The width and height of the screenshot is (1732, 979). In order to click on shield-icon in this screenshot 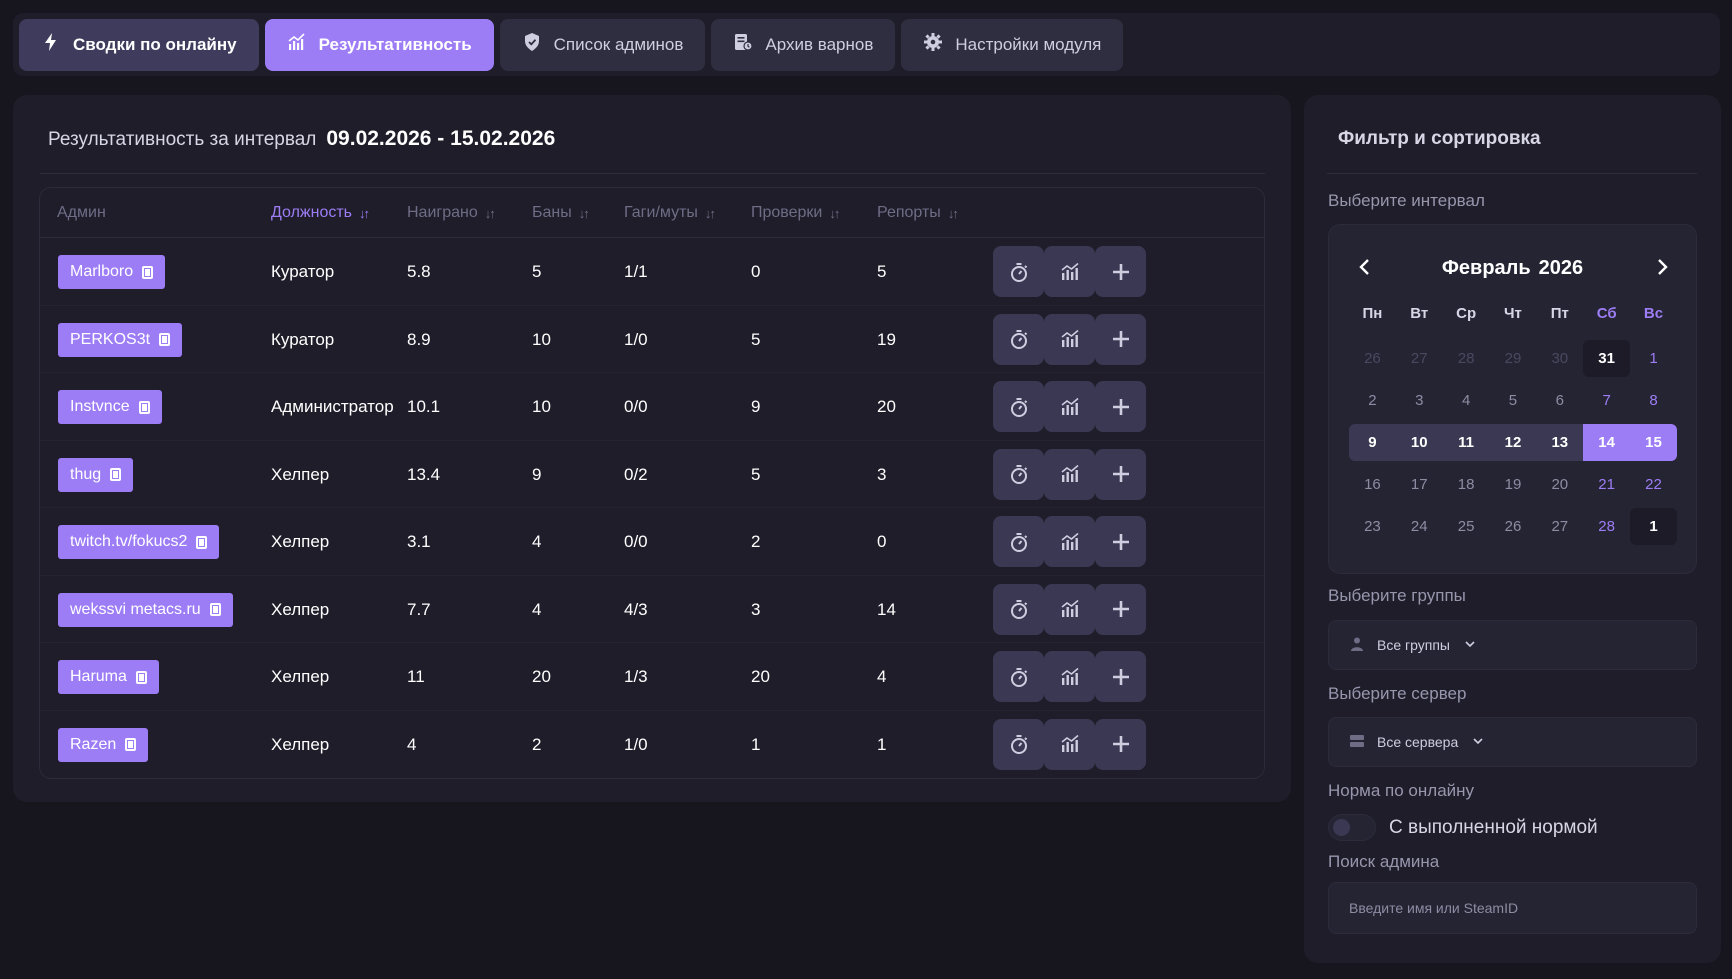, I will do `click(532, 44)`.